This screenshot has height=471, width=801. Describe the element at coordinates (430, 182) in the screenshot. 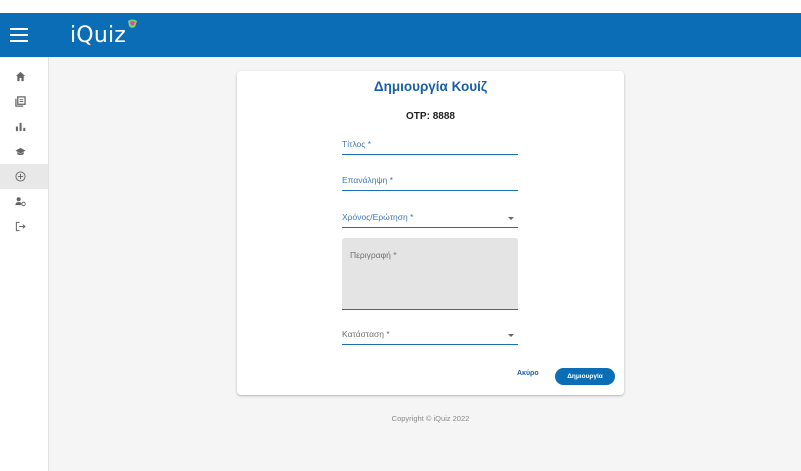

I see `repeat-field: Επανάληψη *` at that location.